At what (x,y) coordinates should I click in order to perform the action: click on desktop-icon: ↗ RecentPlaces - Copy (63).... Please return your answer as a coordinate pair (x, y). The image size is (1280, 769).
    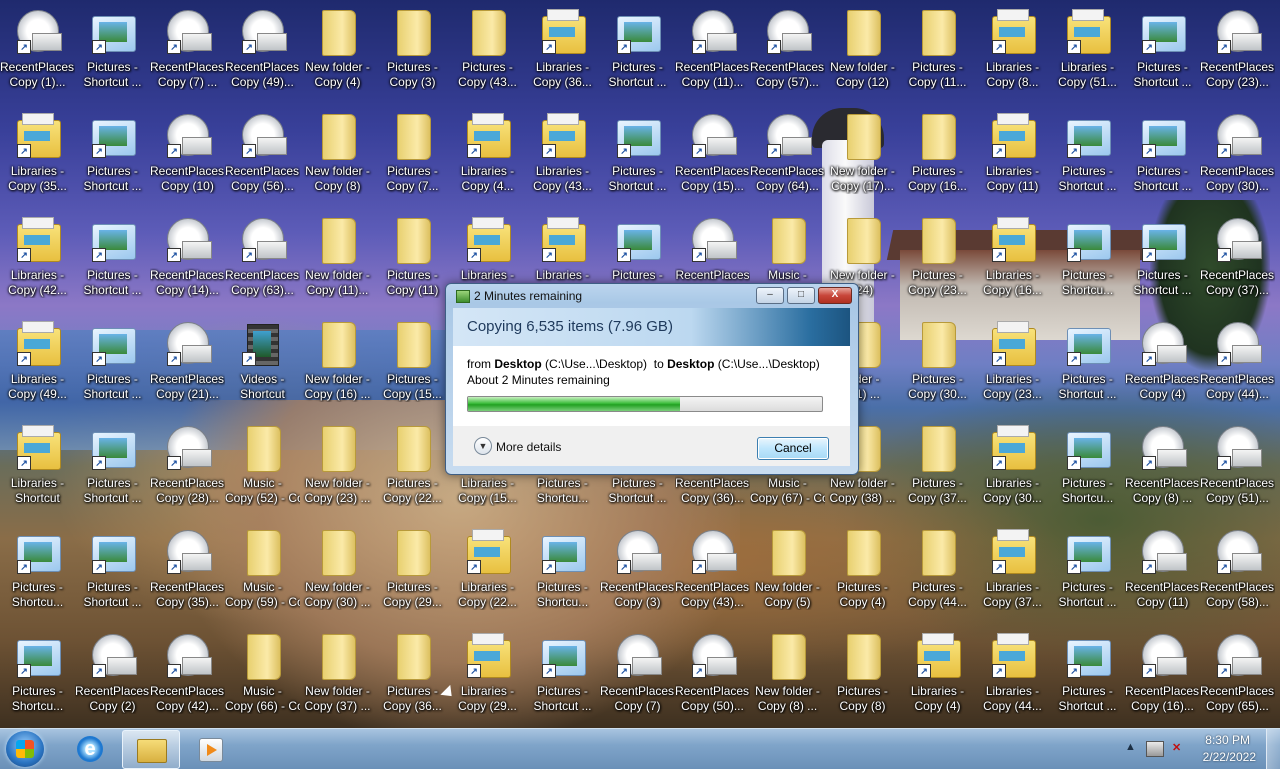
    Looking at the image, I should click on (262, 264).